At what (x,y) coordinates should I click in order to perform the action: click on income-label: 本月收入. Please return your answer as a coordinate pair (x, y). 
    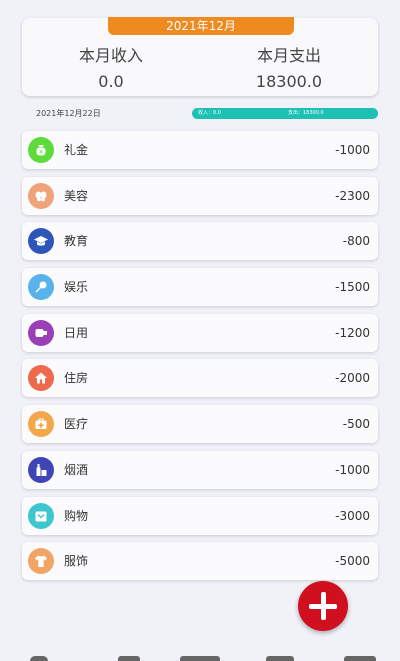
    Looking at the image, I should click on (110, 55).